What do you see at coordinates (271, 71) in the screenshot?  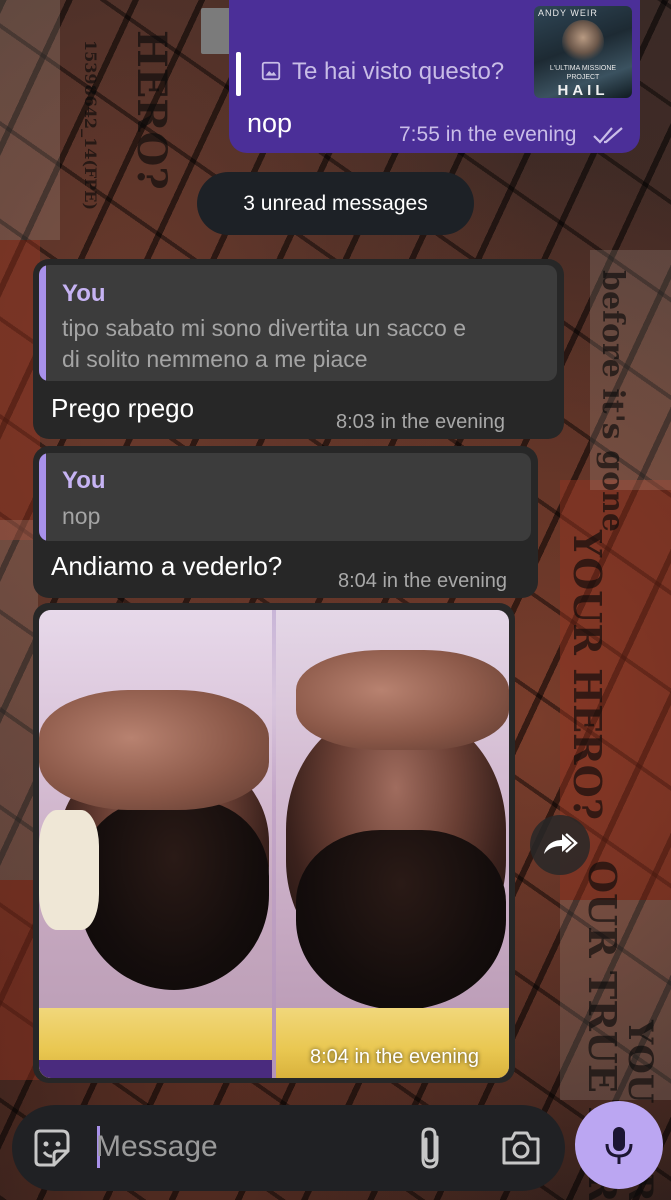 I see `image-icon` at bounding box center [271, 71].